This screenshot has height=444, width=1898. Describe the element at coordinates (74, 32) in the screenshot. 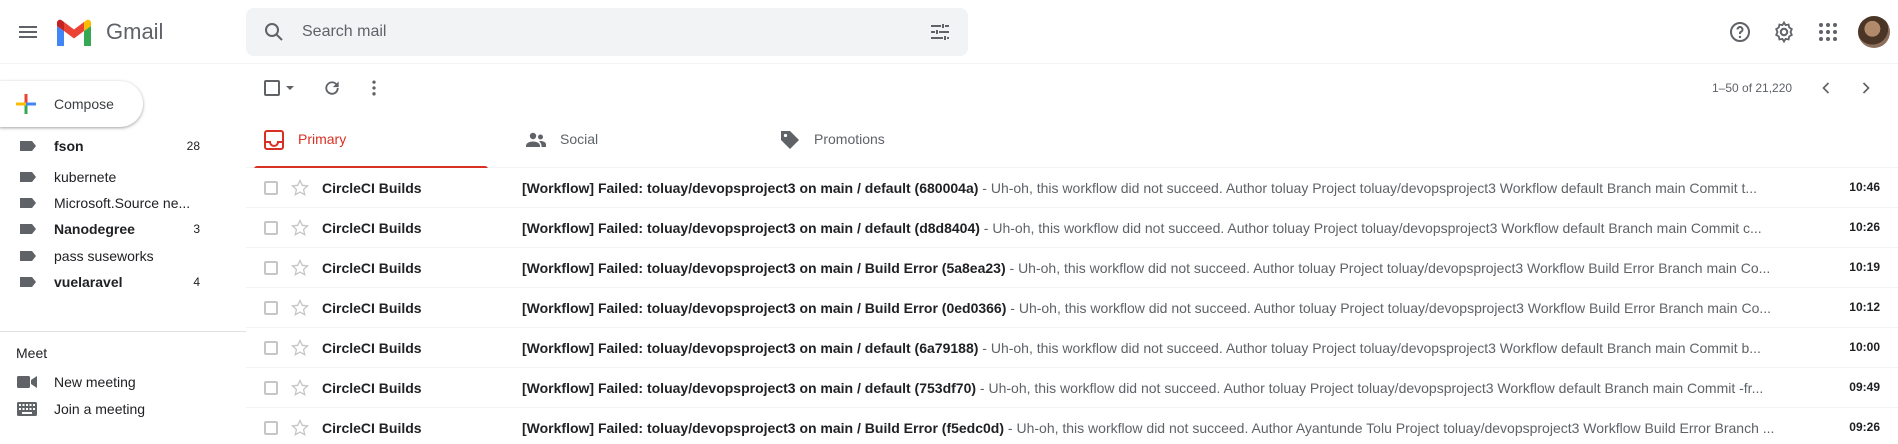

I see `gmail-logo-icon` at that location.